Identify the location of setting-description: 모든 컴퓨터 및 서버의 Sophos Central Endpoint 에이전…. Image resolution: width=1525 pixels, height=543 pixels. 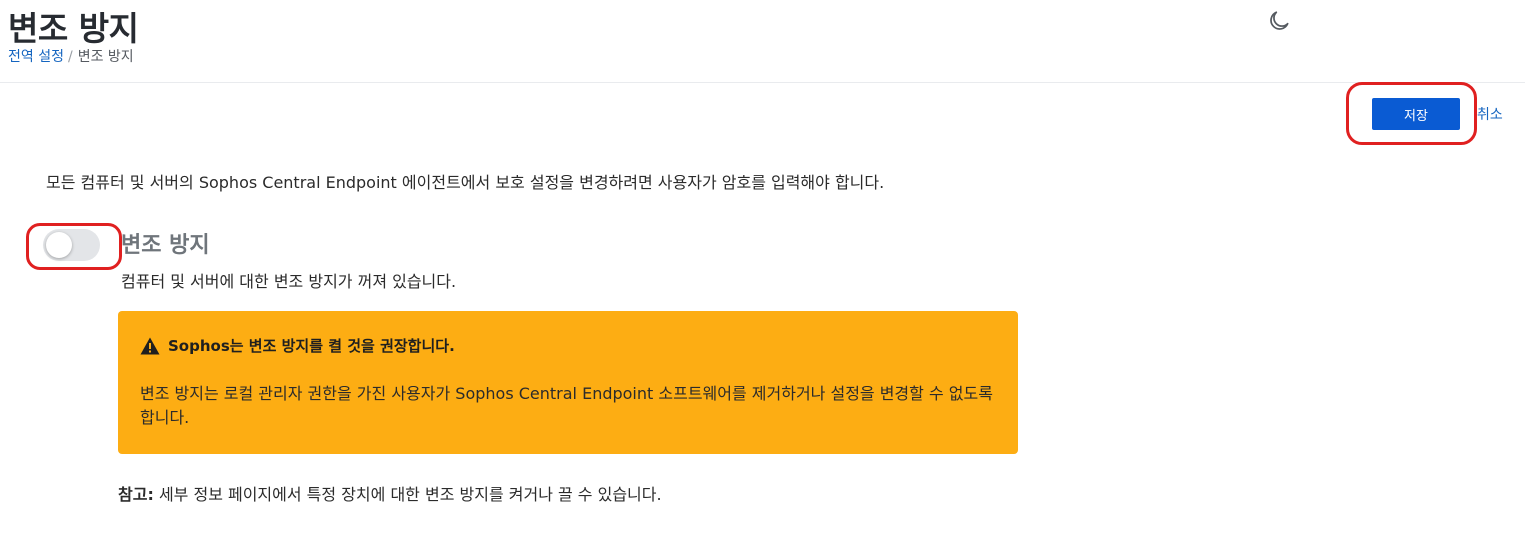
(465, 182).